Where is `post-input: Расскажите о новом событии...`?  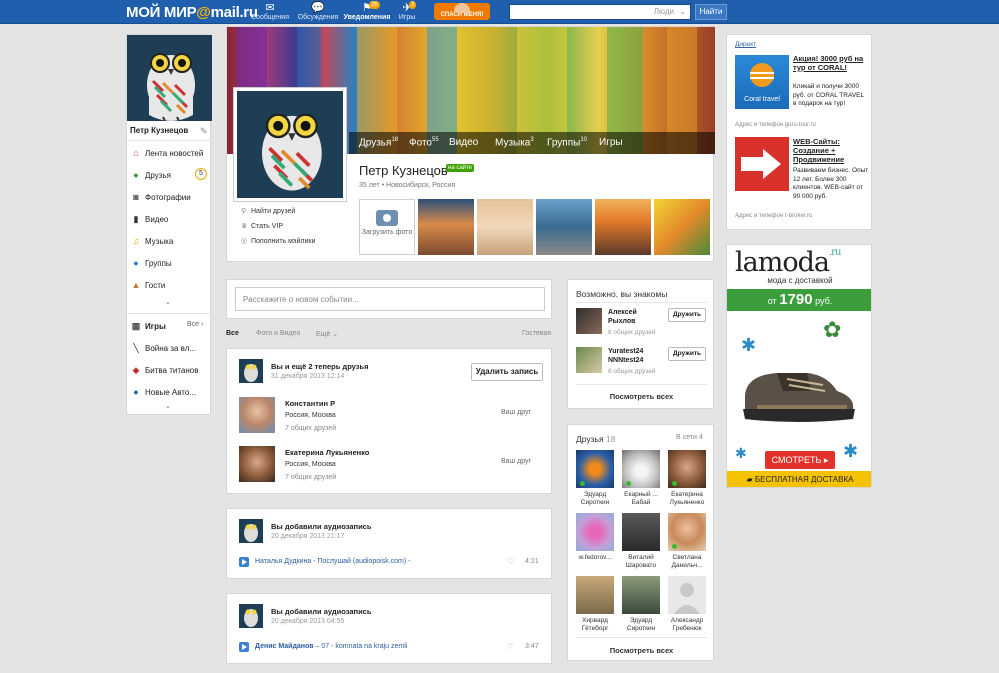 post-input: Расскажите о новом событии... is located at coordinates (390, 299).